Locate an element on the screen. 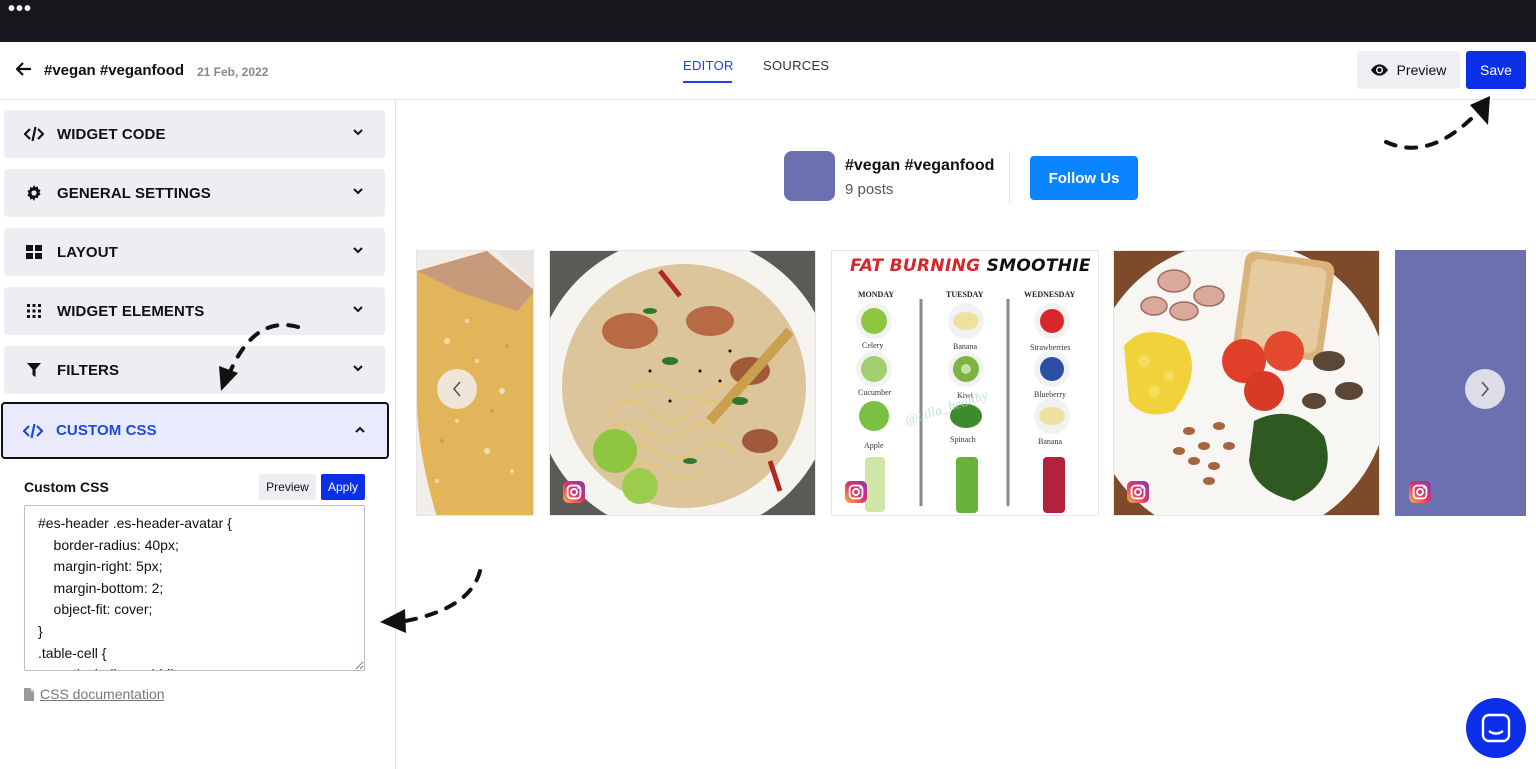  post-ramen is located at coordinates (682, 383).